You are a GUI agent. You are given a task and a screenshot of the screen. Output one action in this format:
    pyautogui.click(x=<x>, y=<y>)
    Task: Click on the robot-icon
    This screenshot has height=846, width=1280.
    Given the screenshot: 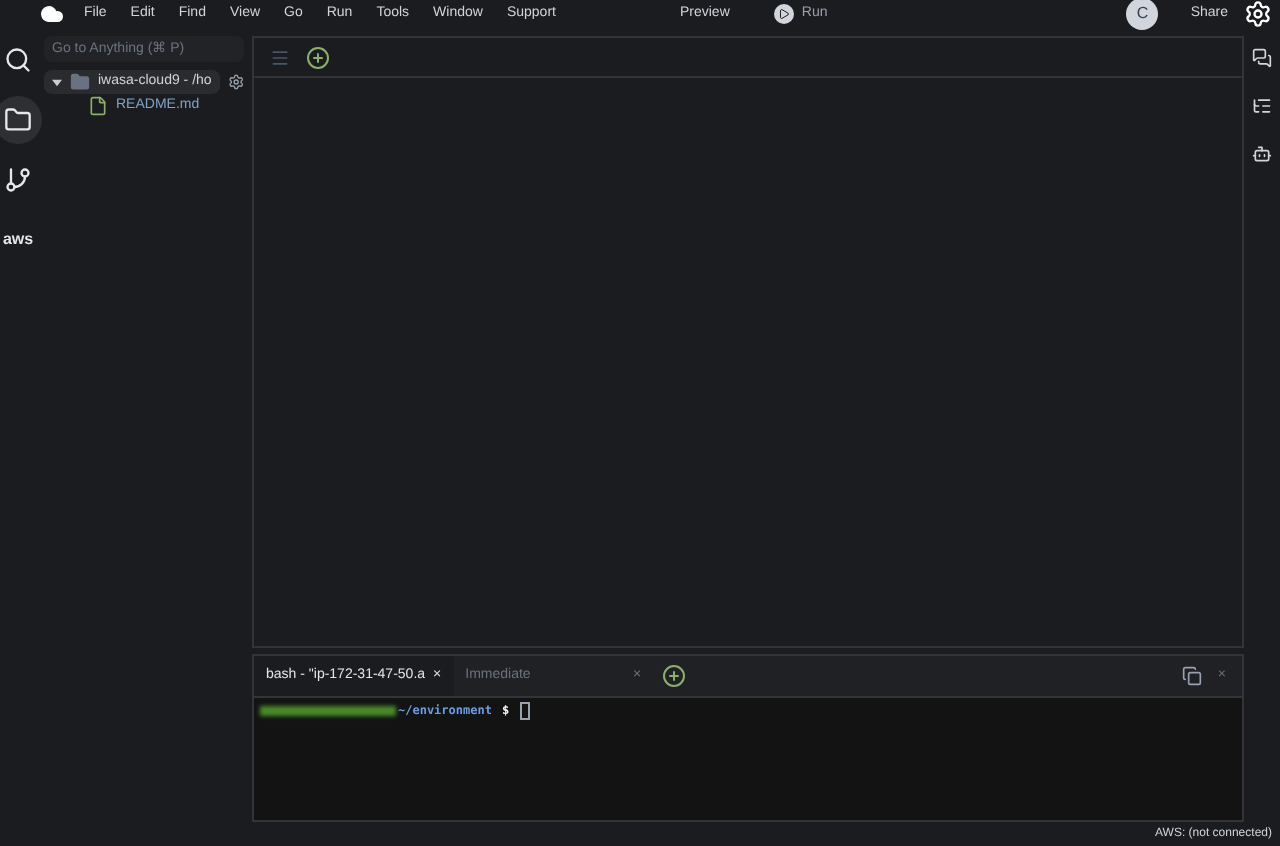 What is the action you would take?
    pyautogui.click(x=1262, y=154)
    